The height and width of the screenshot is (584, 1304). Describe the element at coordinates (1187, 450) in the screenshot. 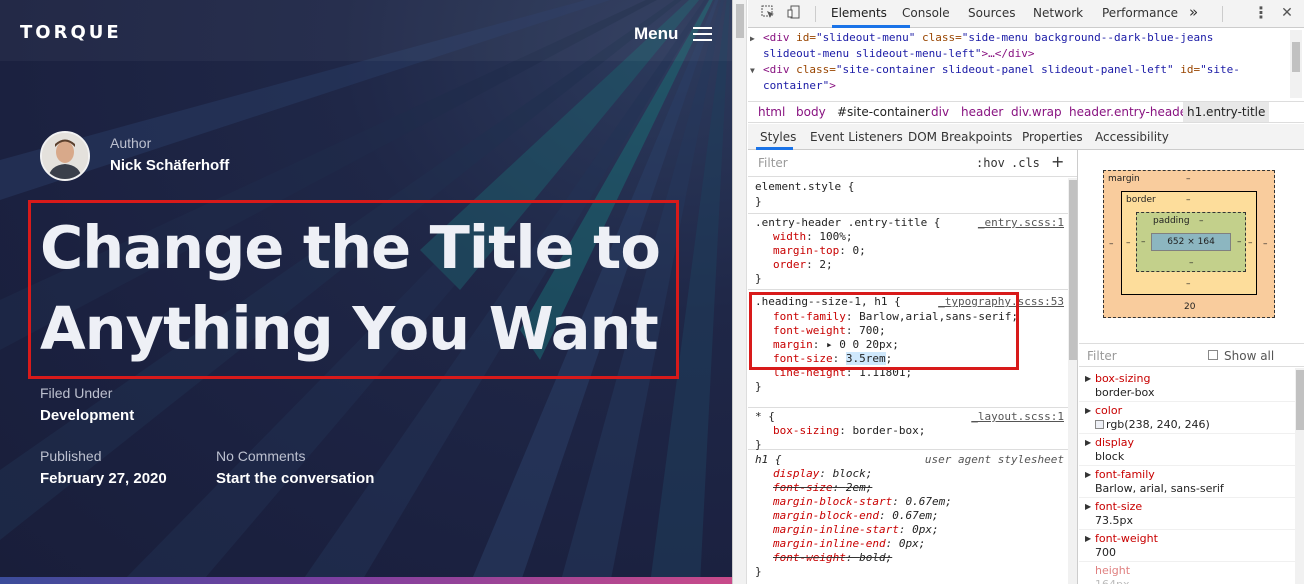

I see `computed-display: ▶ display block` at that location.